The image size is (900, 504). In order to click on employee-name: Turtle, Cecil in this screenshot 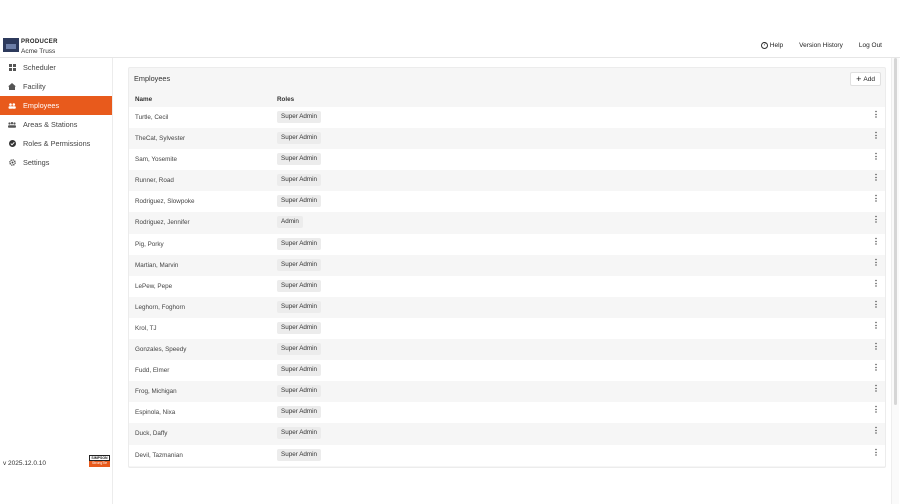, I will do `click(152, 117)`.